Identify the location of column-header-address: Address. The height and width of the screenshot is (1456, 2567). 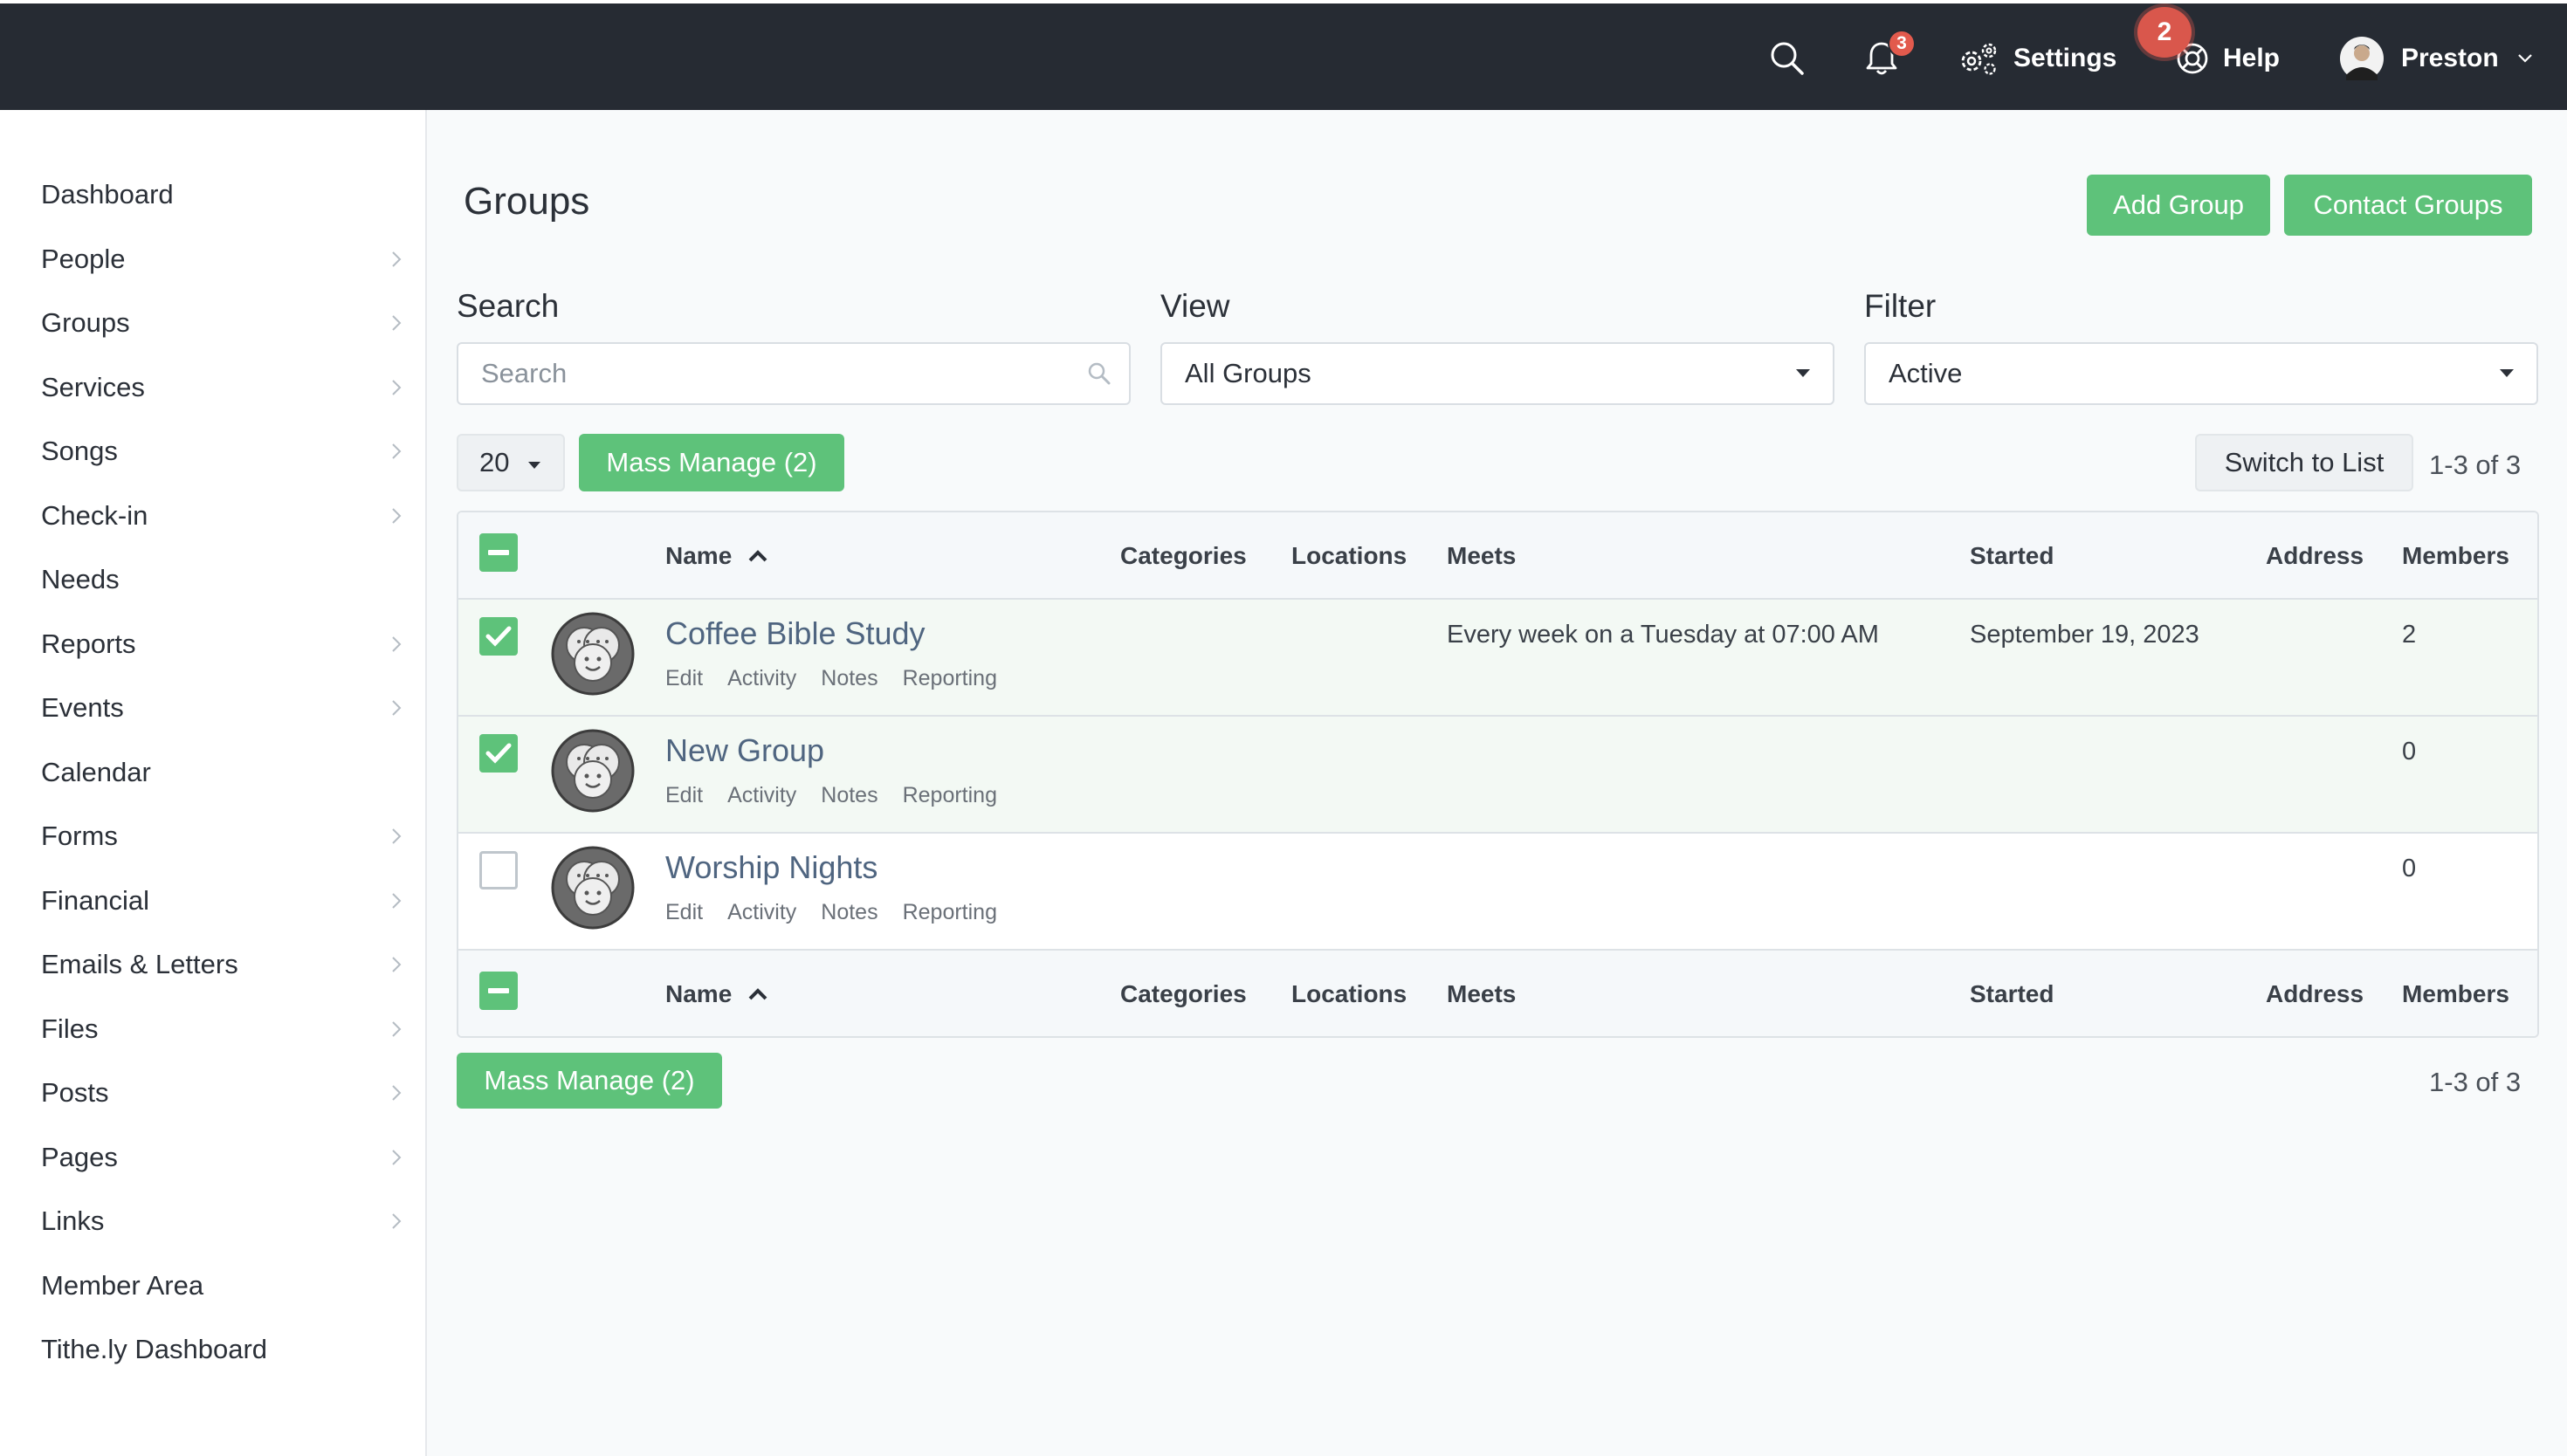
(2315, 556).